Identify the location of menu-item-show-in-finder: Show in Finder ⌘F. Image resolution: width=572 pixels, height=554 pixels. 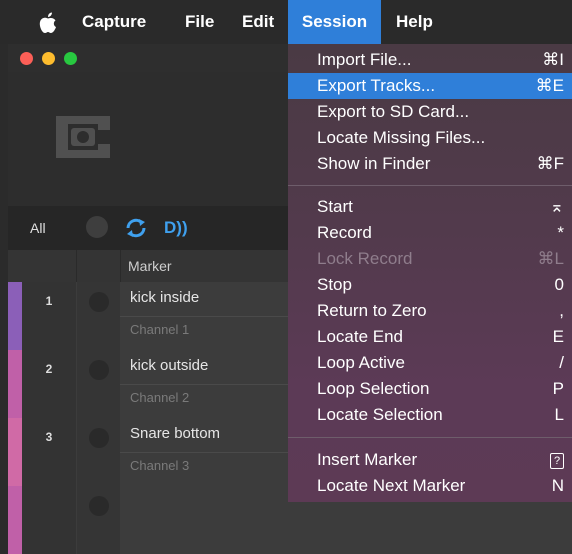
(430, 164).